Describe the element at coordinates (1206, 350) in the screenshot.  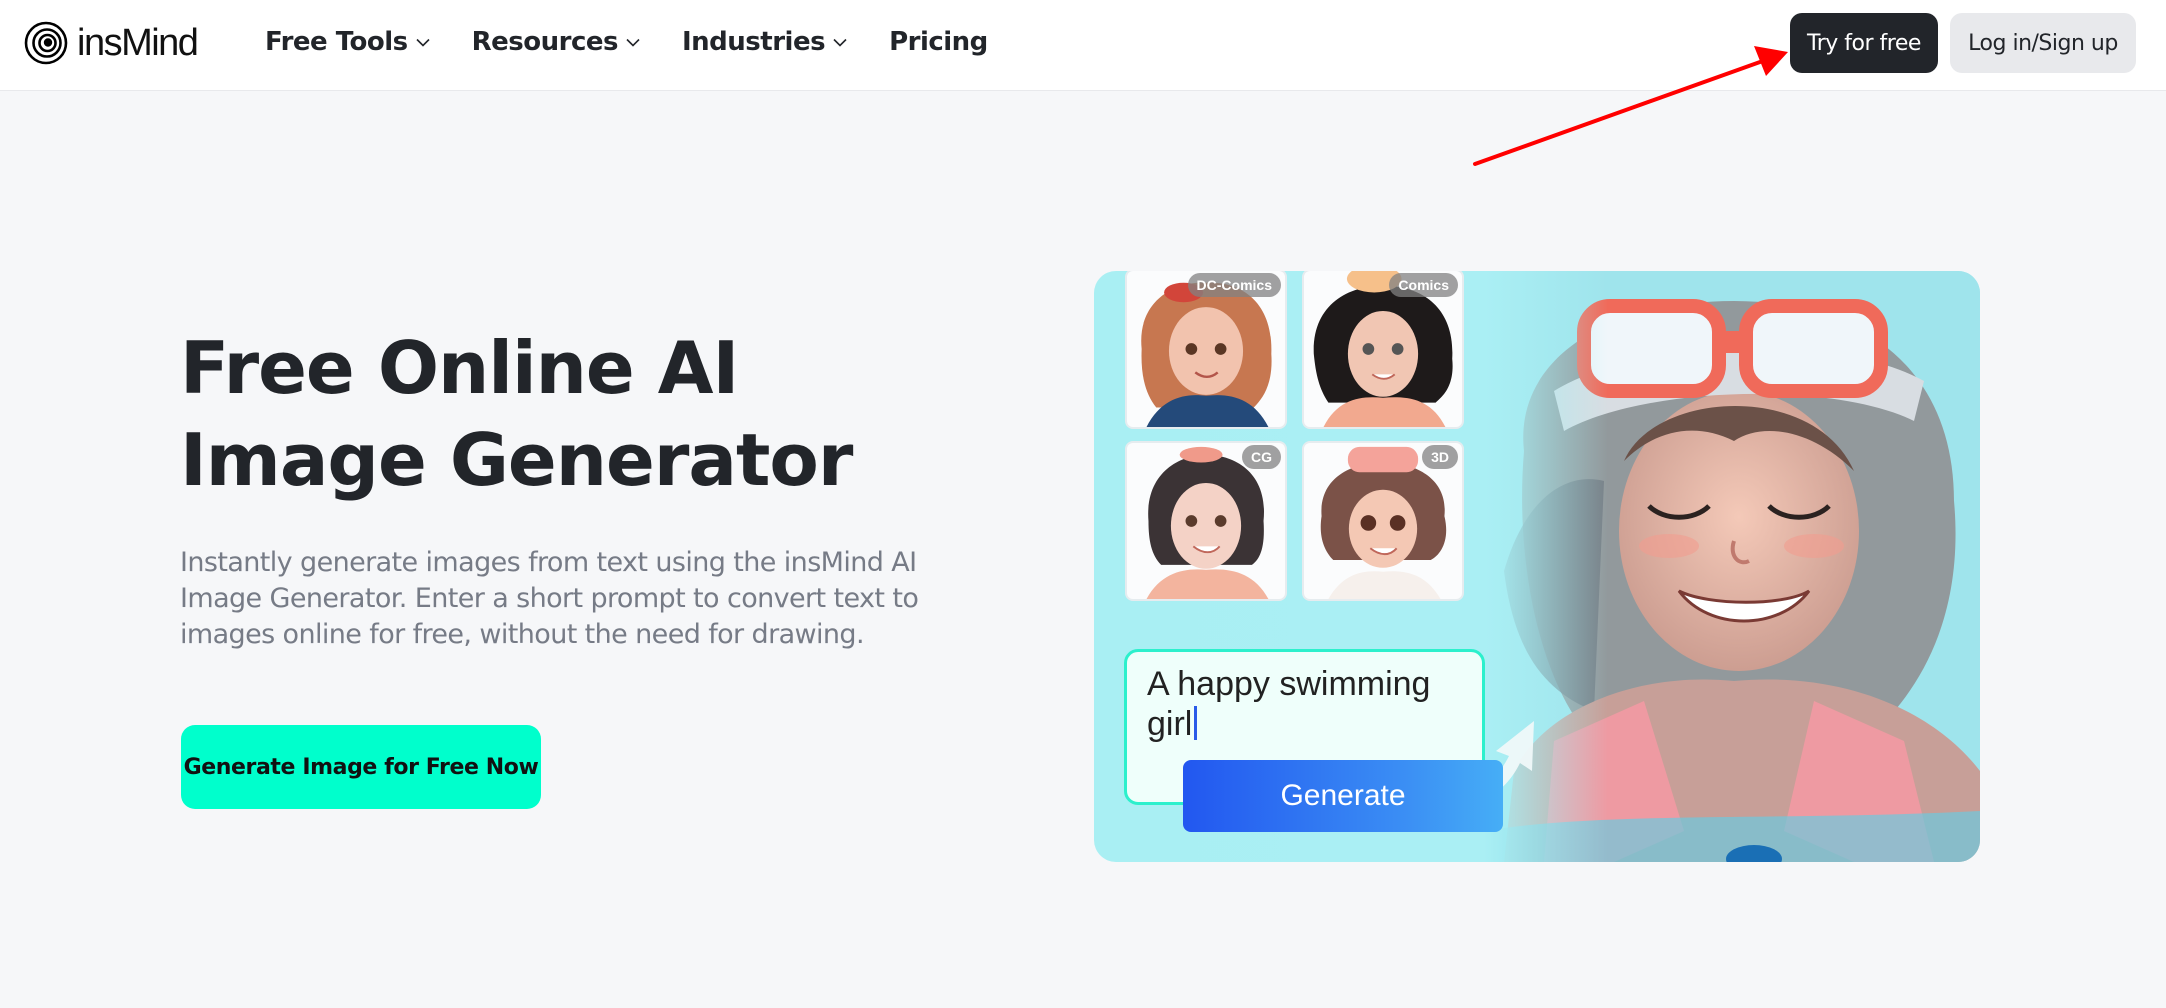
I see `style-thumbnail-dc-comics: DC-Comics` at that location.